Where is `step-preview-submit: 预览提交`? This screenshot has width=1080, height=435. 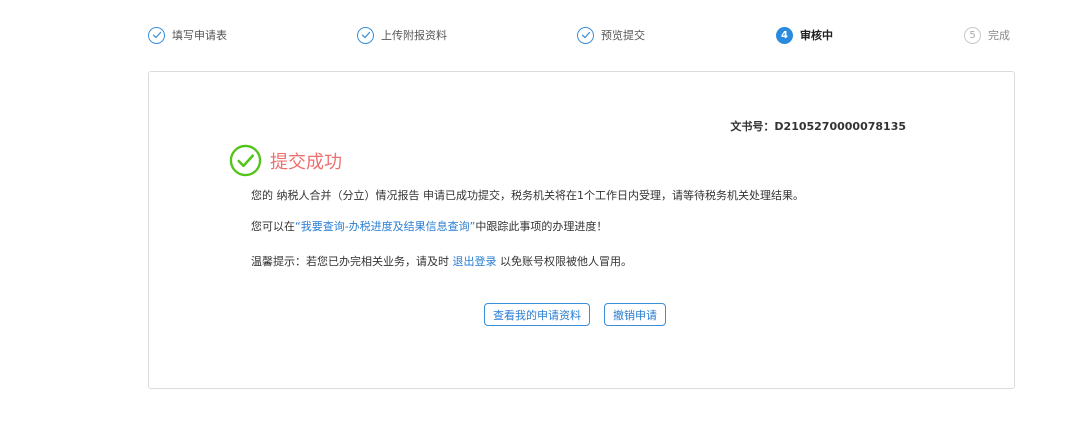
step-preview-submit: 预览提交 is located at coordinates (611, 35).